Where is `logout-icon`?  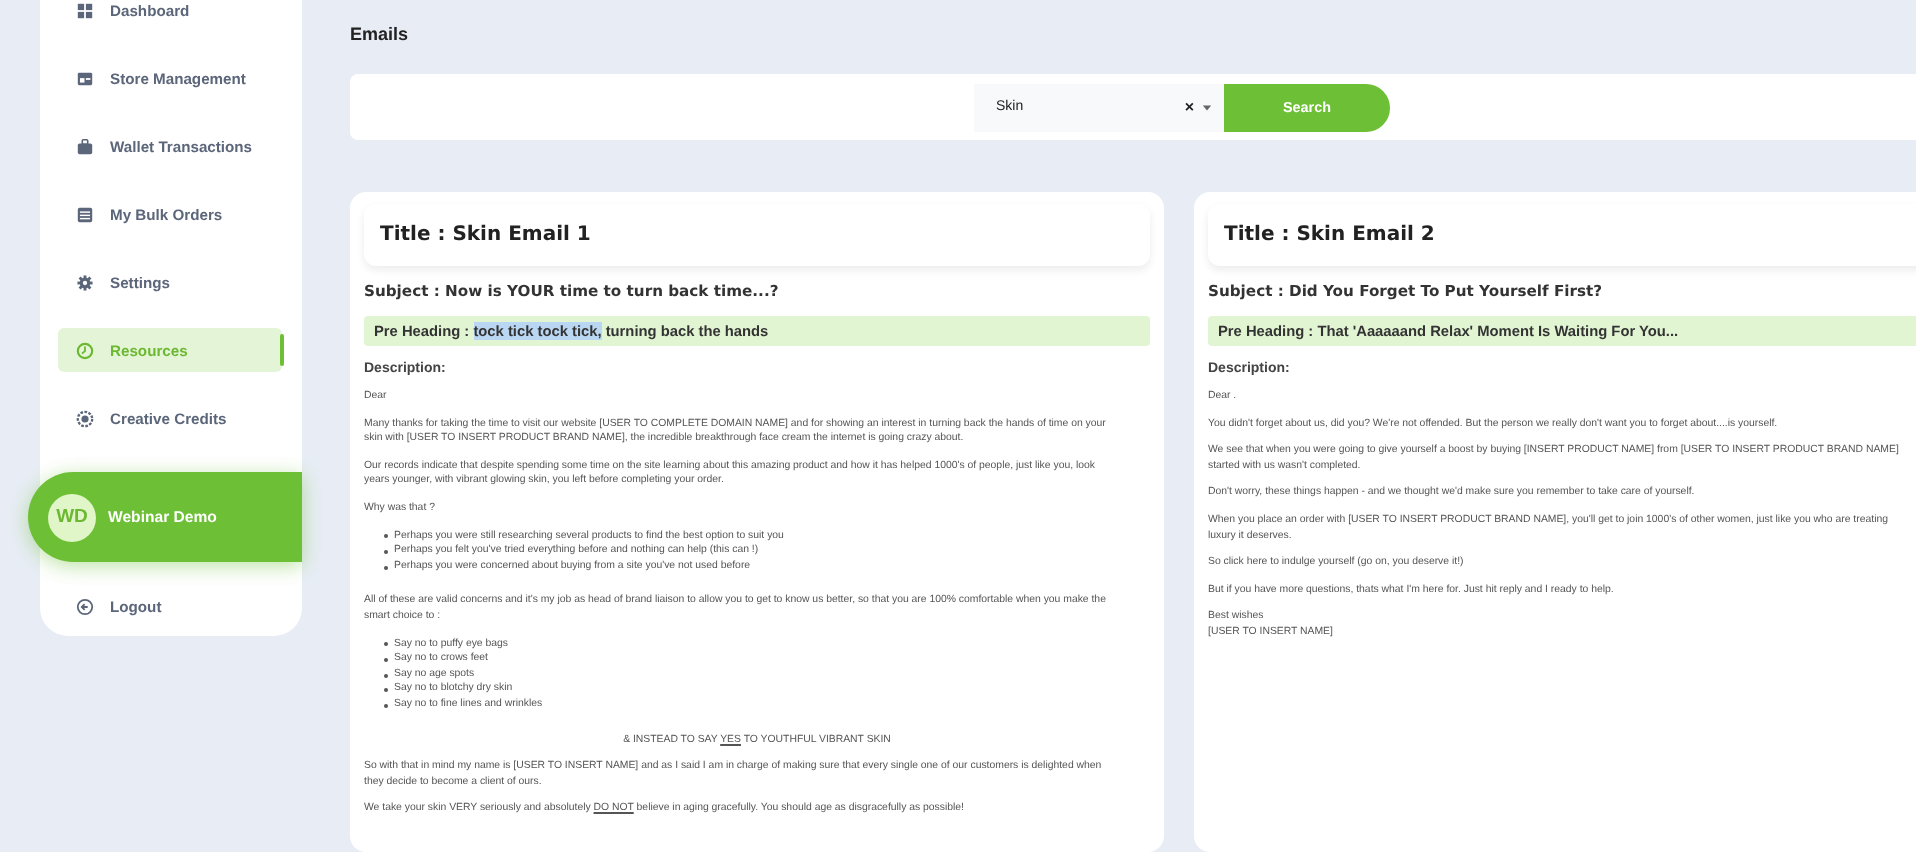 logout-icon is located at coordinates (85, 606).